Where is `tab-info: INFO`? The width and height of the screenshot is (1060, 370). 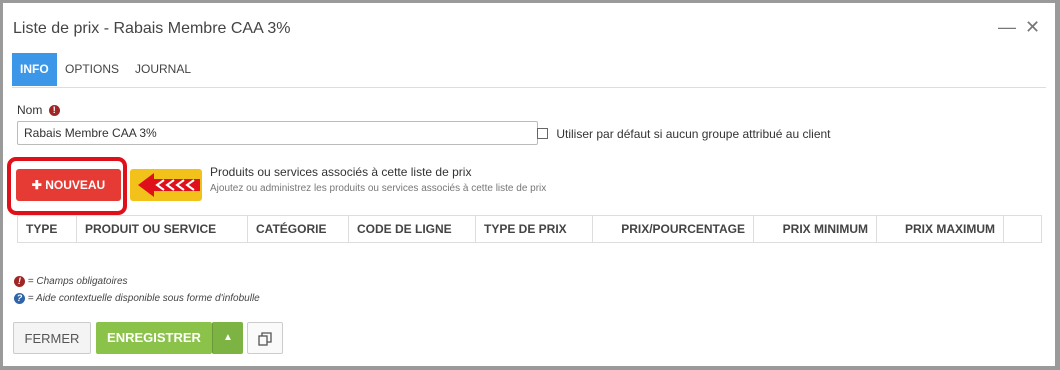 tab-info: INFO is located at coordinates (34, 69).